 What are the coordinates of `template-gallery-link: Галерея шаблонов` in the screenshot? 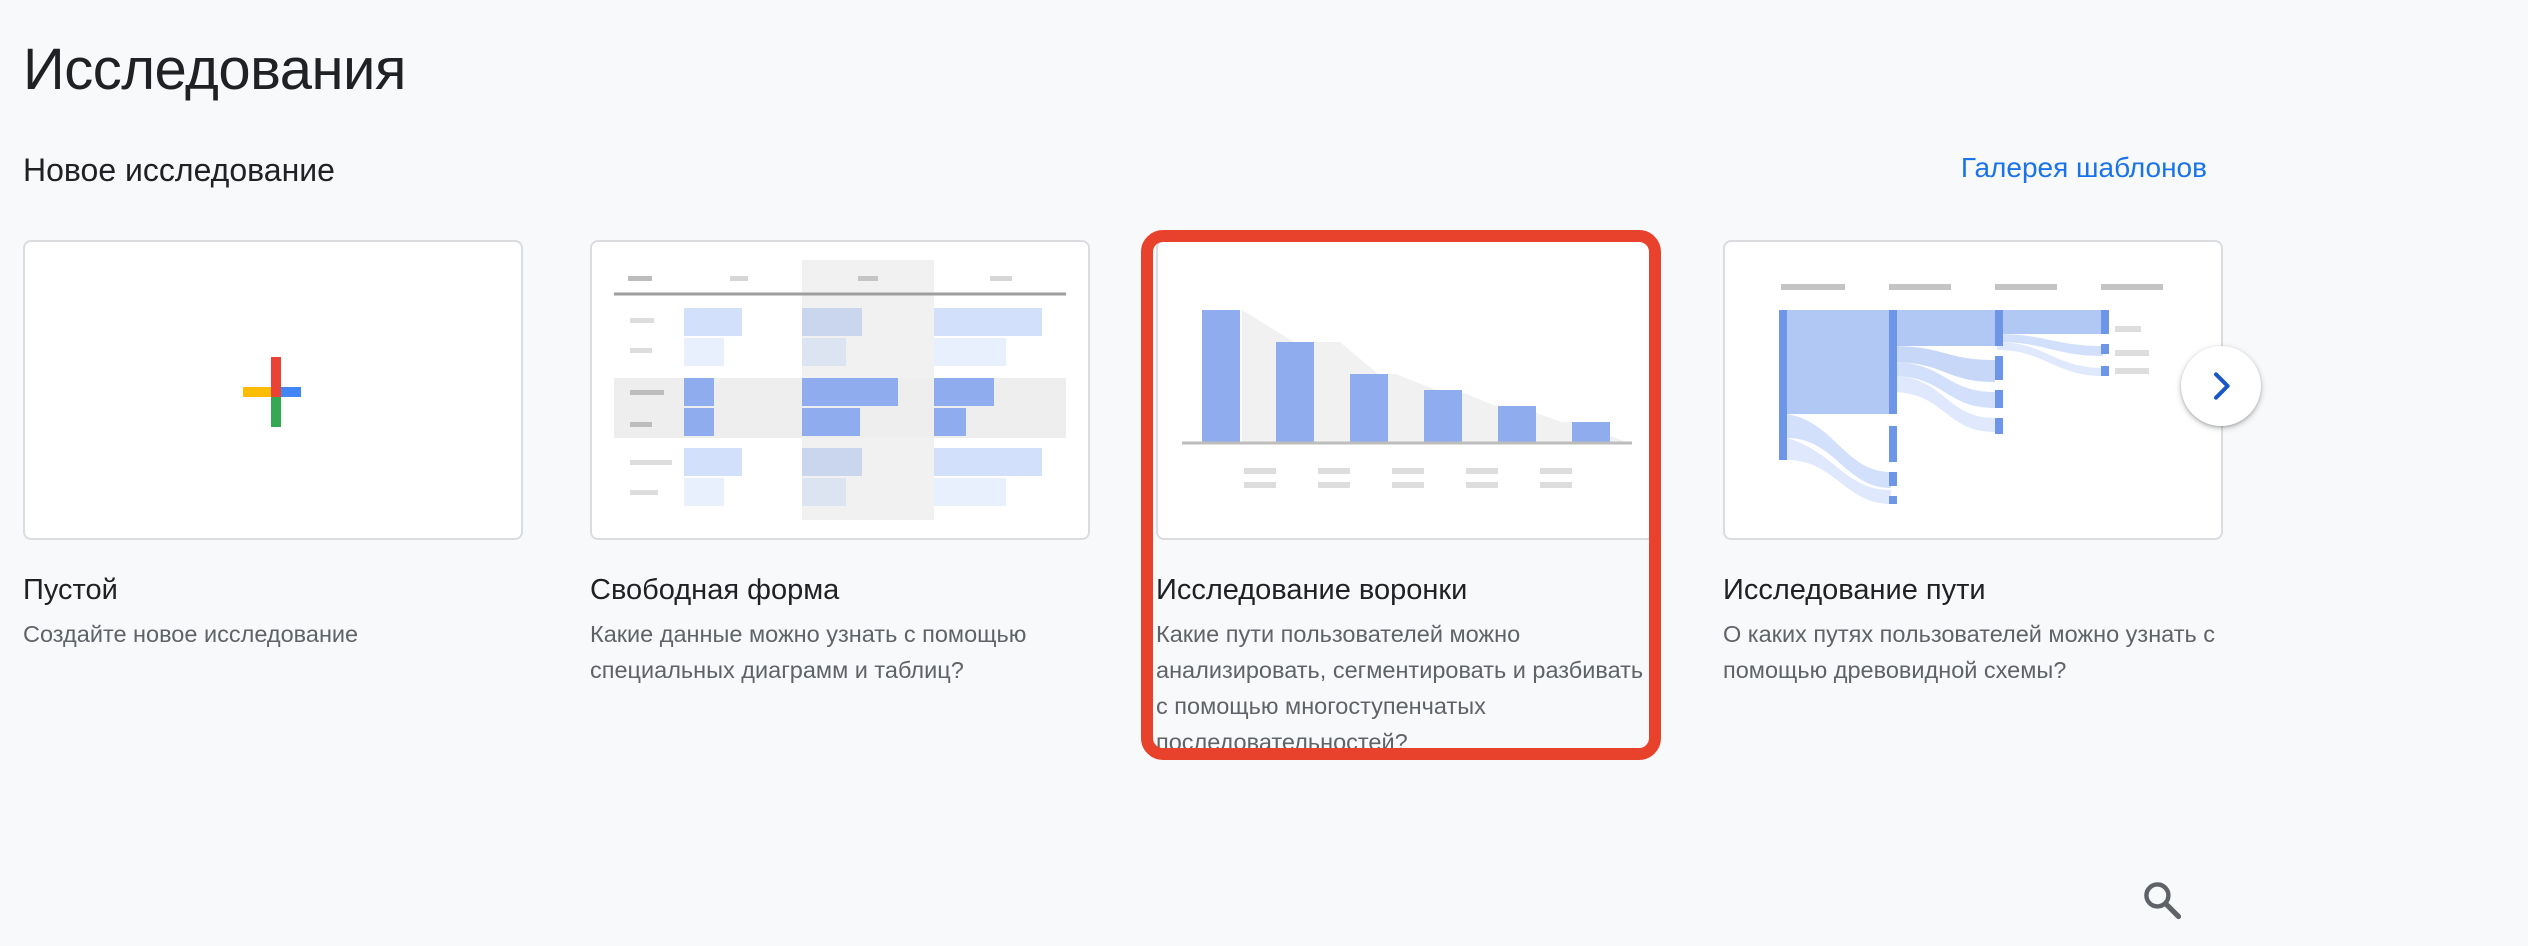 It's located at (2084, 168).